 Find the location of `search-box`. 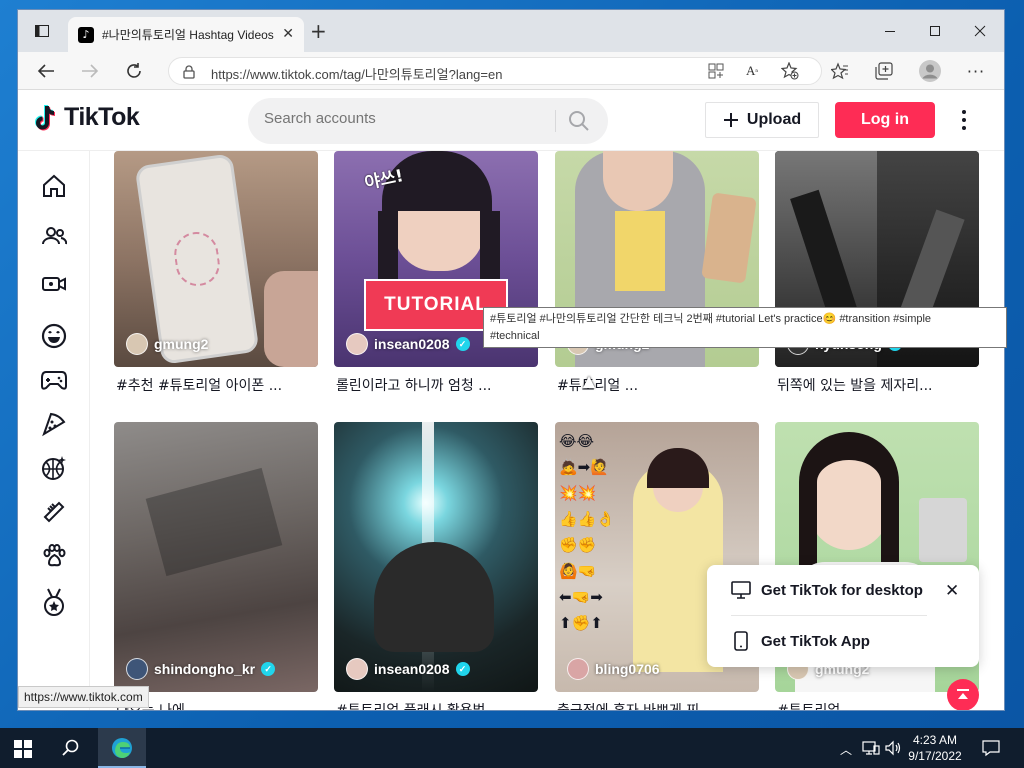

search-box is located at coordinates (428, 121).